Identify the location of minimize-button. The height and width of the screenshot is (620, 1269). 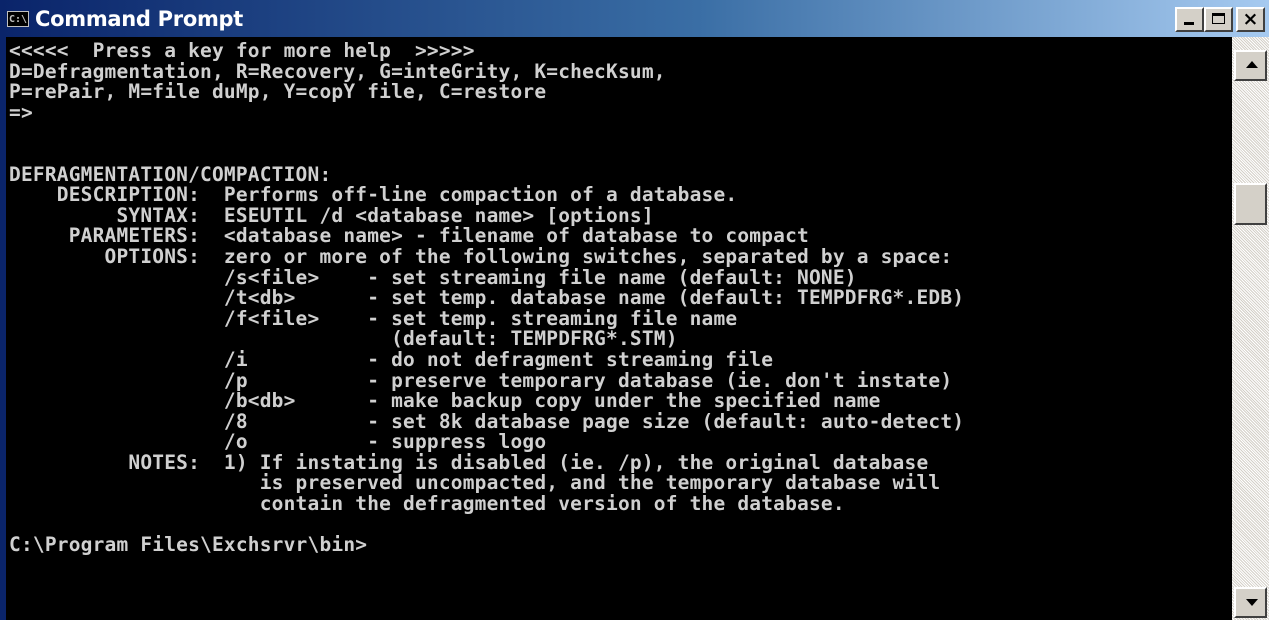
(1189, 19).